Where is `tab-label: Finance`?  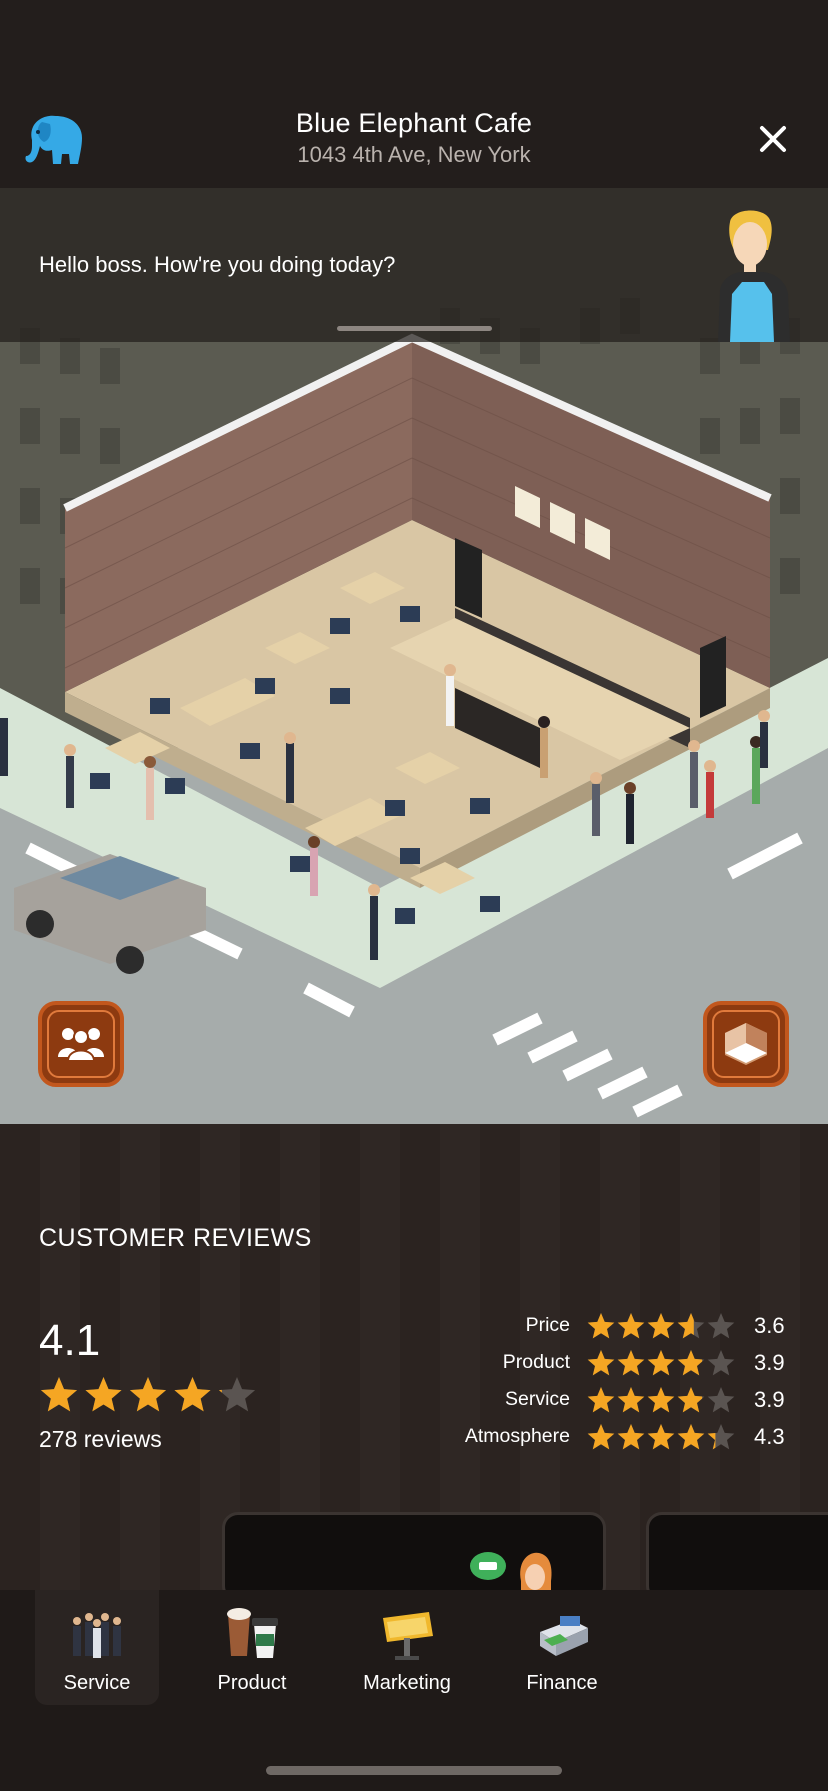 tab-label: Finance is located at coordinates (562, 1683).